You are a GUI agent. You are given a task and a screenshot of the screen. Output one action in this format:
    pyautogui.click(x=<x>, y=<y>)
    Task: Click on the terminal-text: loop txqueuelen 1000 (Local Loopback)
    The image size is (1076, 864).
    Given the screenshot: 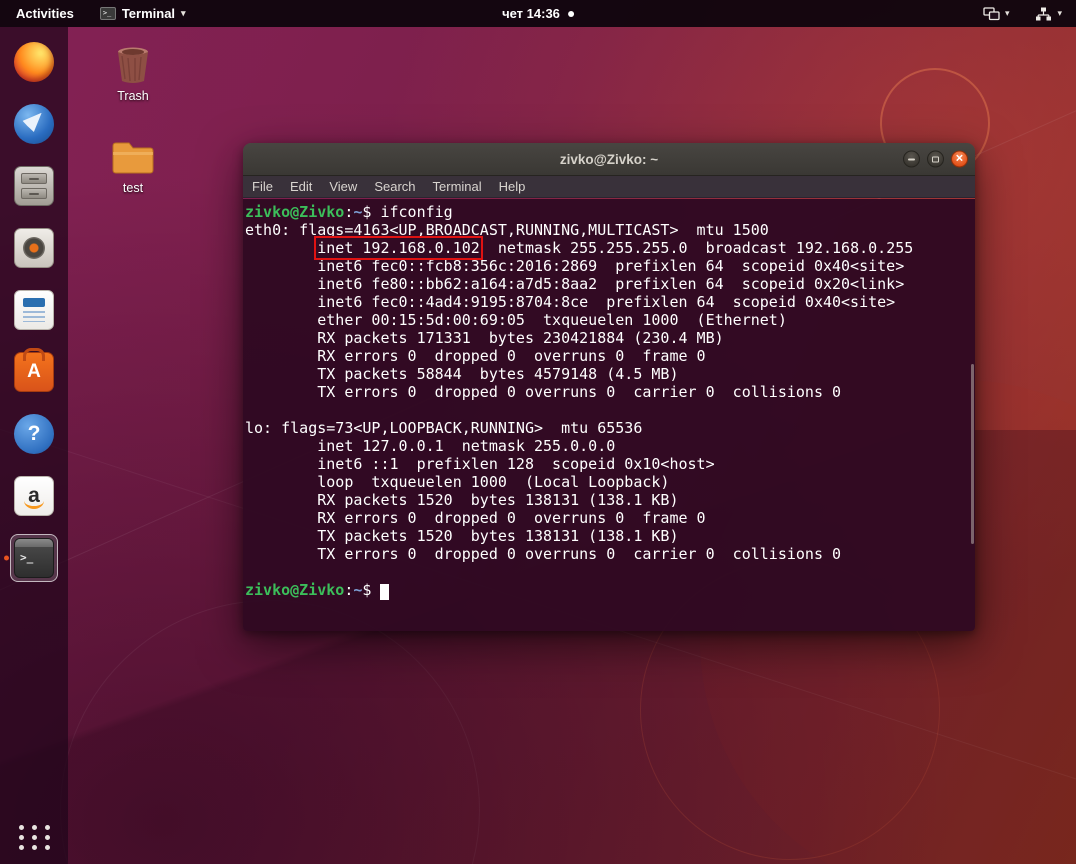 What is the action you would take?
    pyautogui.click(x=457, y=482)
    